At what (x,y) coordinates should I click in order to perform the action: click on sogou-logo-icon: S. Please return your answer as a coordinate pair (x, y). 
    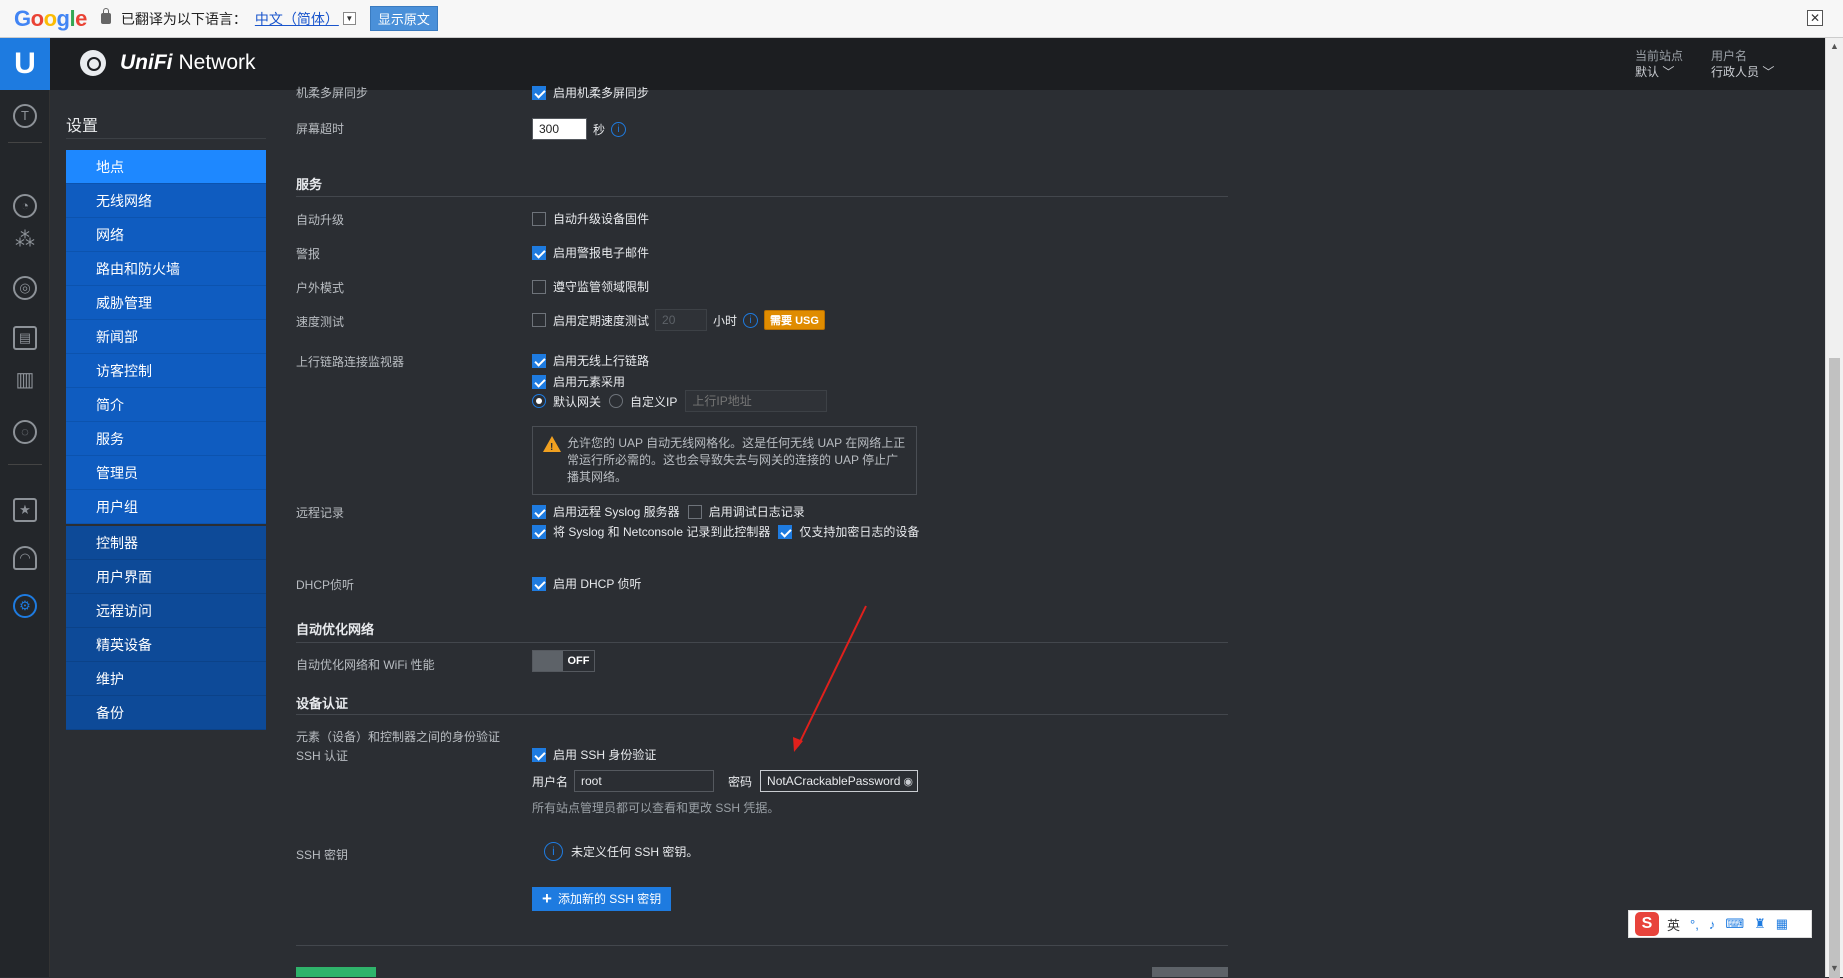
    Looking at the image, I should click on (1647, 924).